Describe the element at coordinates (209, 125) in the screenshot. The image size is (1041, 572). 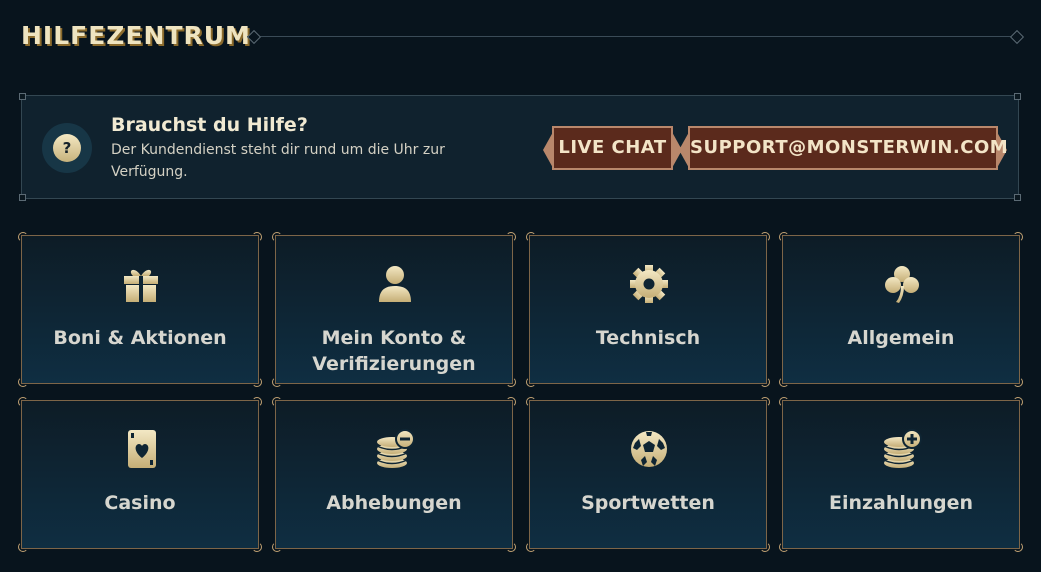
I see `help-title: Brauchst du Hilfe?` at that location.